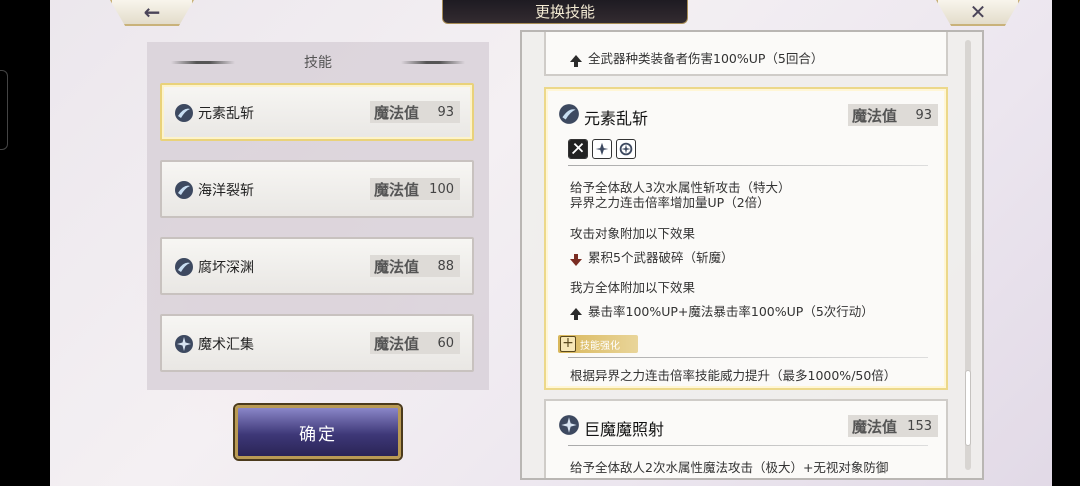 This screenshot has height=486, width=1080. I want to click on plus-icon: +, so click(568, 344).